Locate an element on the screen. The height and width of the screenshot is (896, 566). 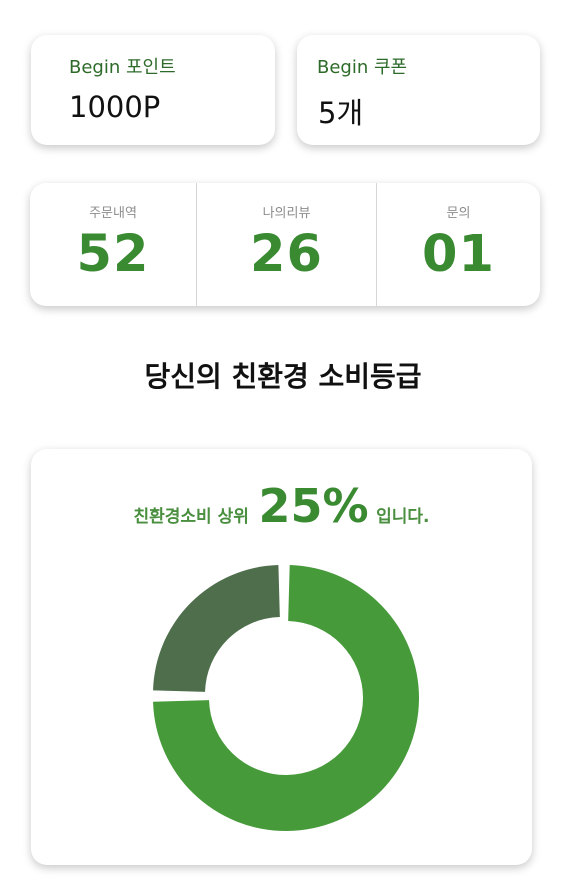
points-value: 1000P is located at coordinates (115, 107).